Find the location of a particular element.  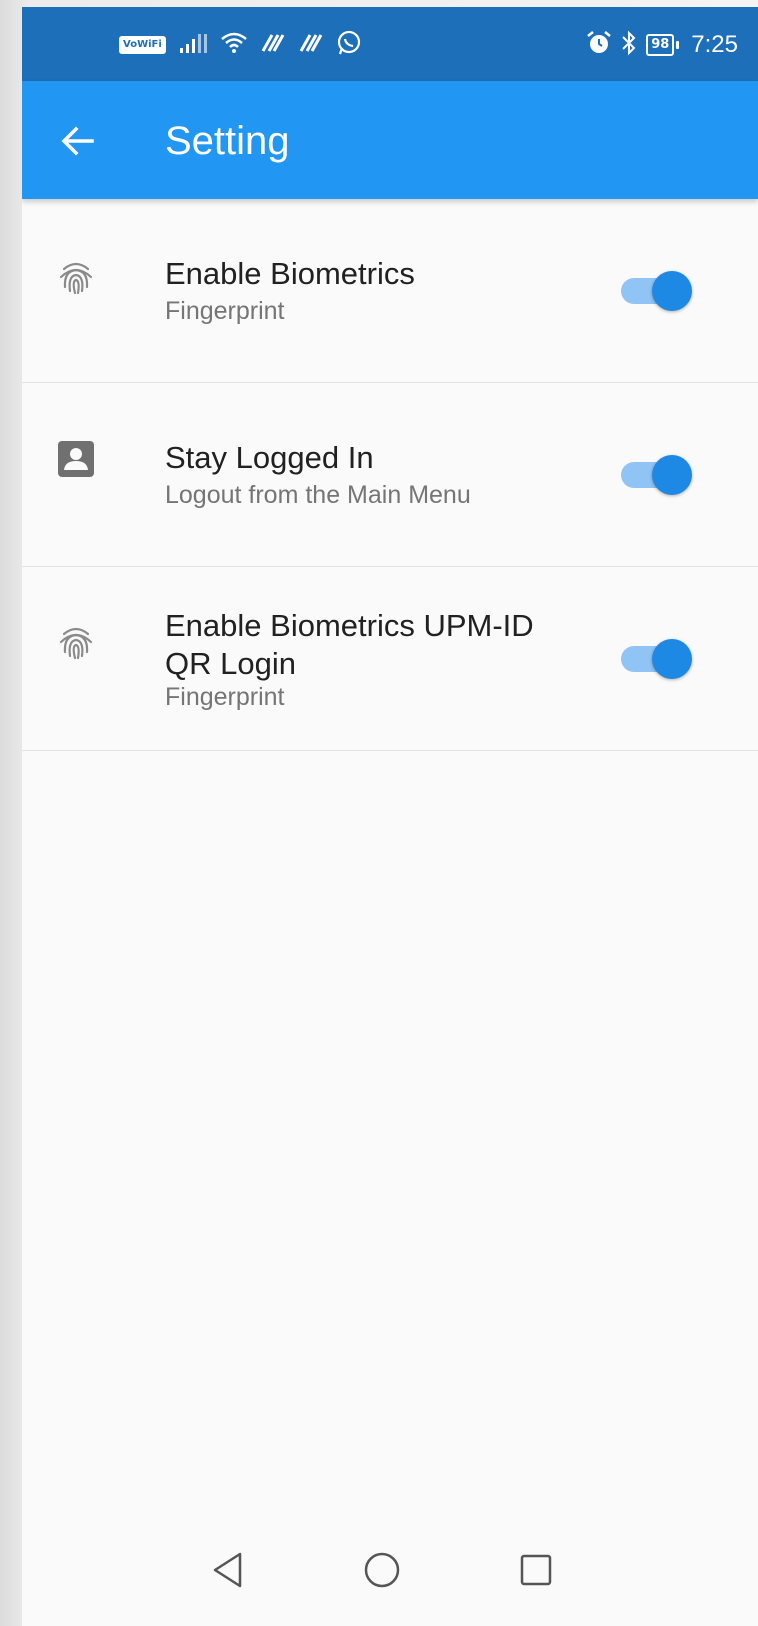

setting-title: Enable Biometrics is located at coordinates (290, 273).